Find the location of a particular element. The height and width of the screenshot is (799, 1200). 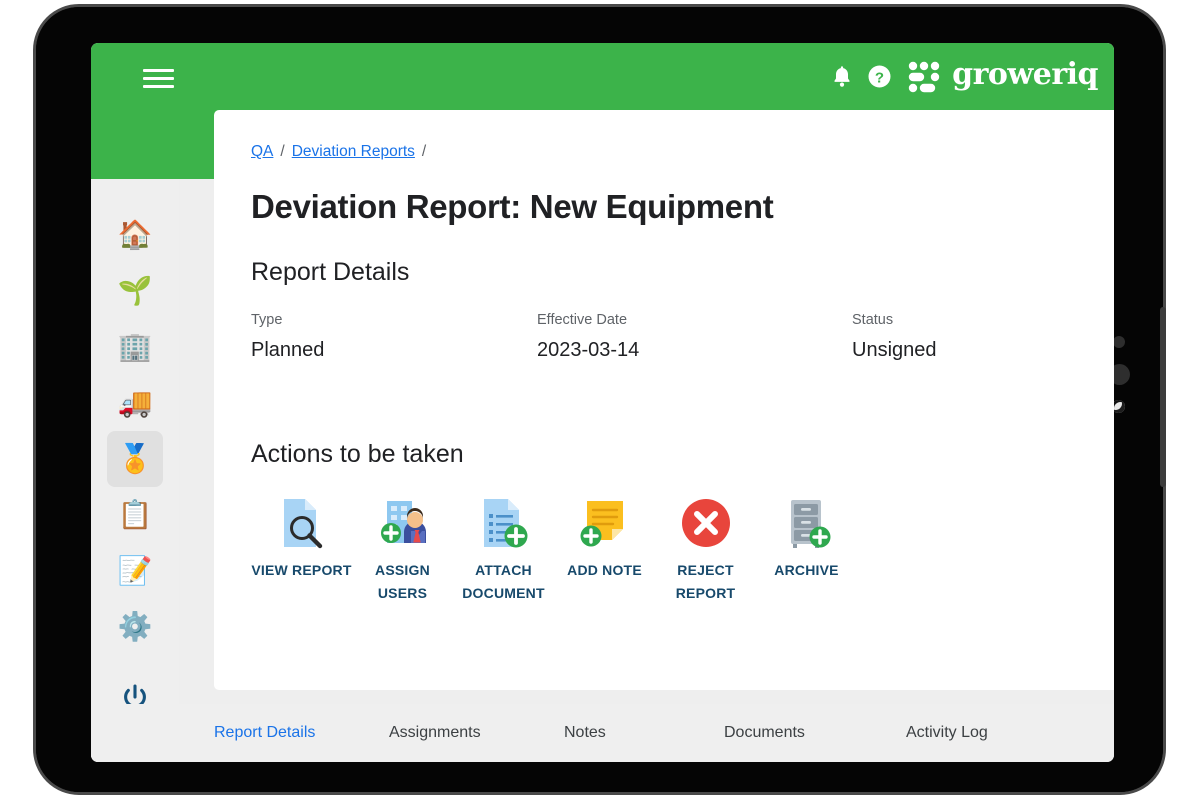

sidebar-nav: 🏠 🌱 🏢 🚚 🏅 📋 📝 ⚙️ is located at coordinates (135, 470).